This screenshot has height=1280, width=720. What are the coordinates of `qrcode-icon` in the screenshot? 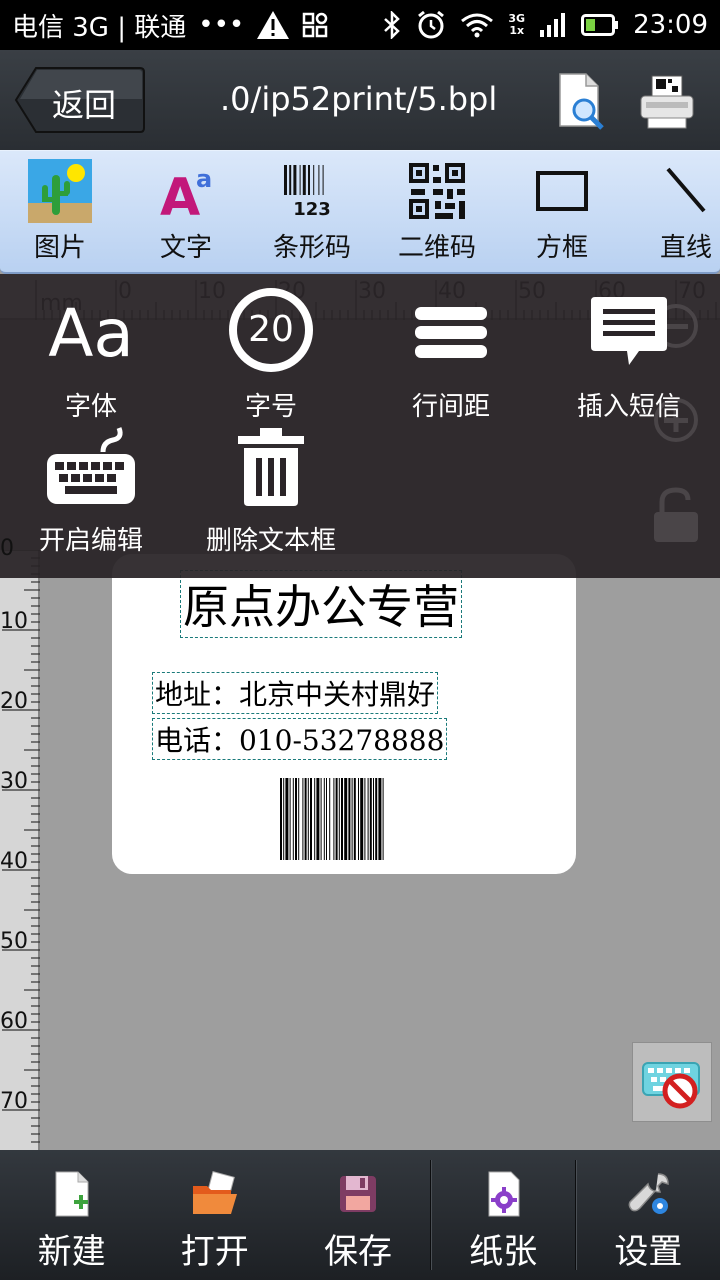 It's located at (437, 191).